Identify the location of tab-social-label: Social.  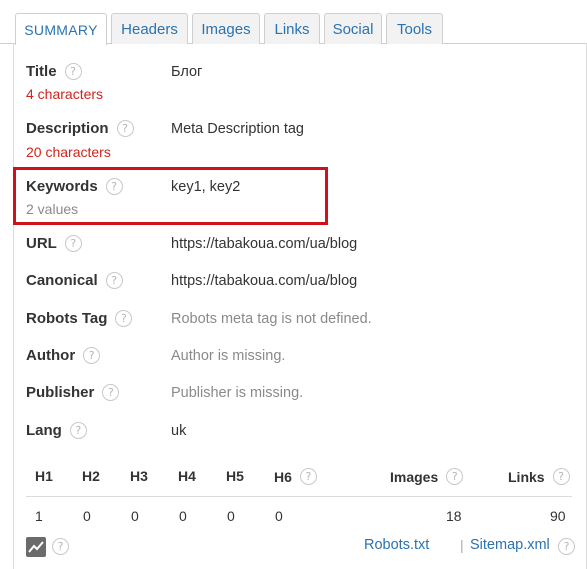
(353, 29).